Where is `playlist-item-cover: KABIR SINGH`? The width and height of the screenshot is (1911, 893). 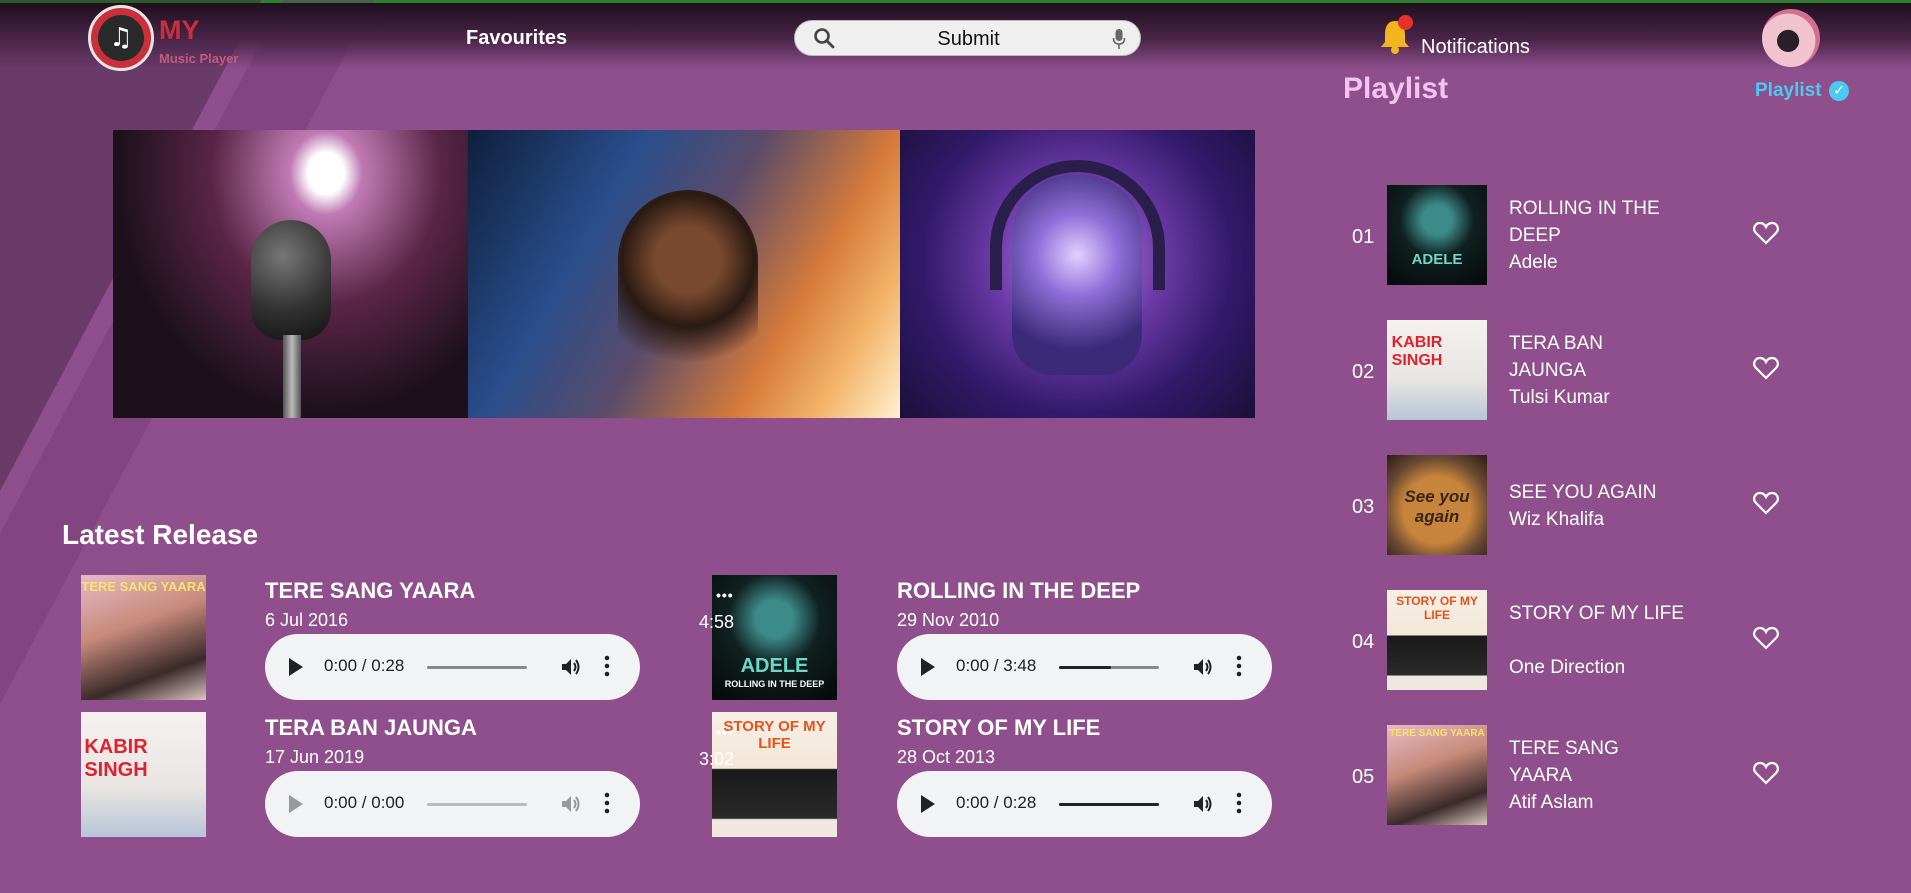
playlist-item-cover: KABIR SINGH is located at coordinates (1437, 370).